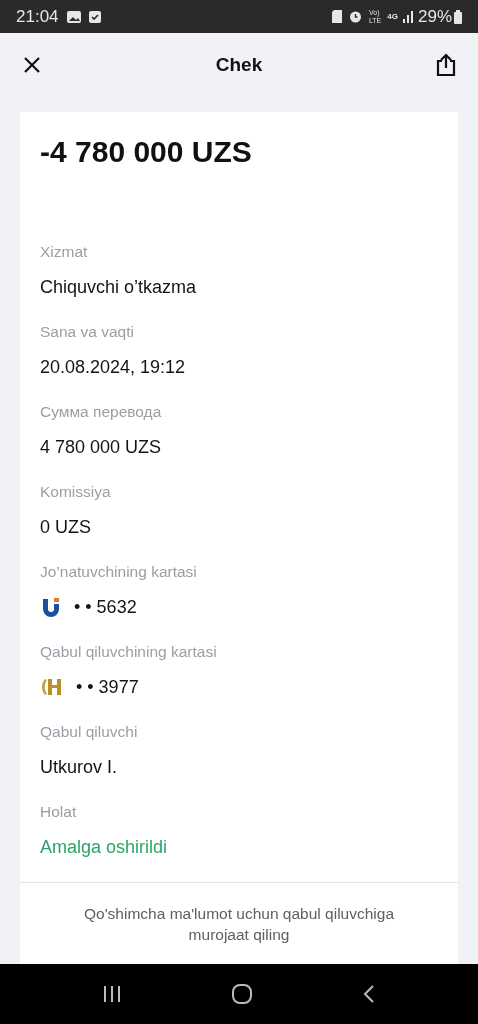 The image size is (478, 1024). Describe the element at coordinates (146, 152) in the screenshot. I see `amount: -4 780 000 UZS` at that location.